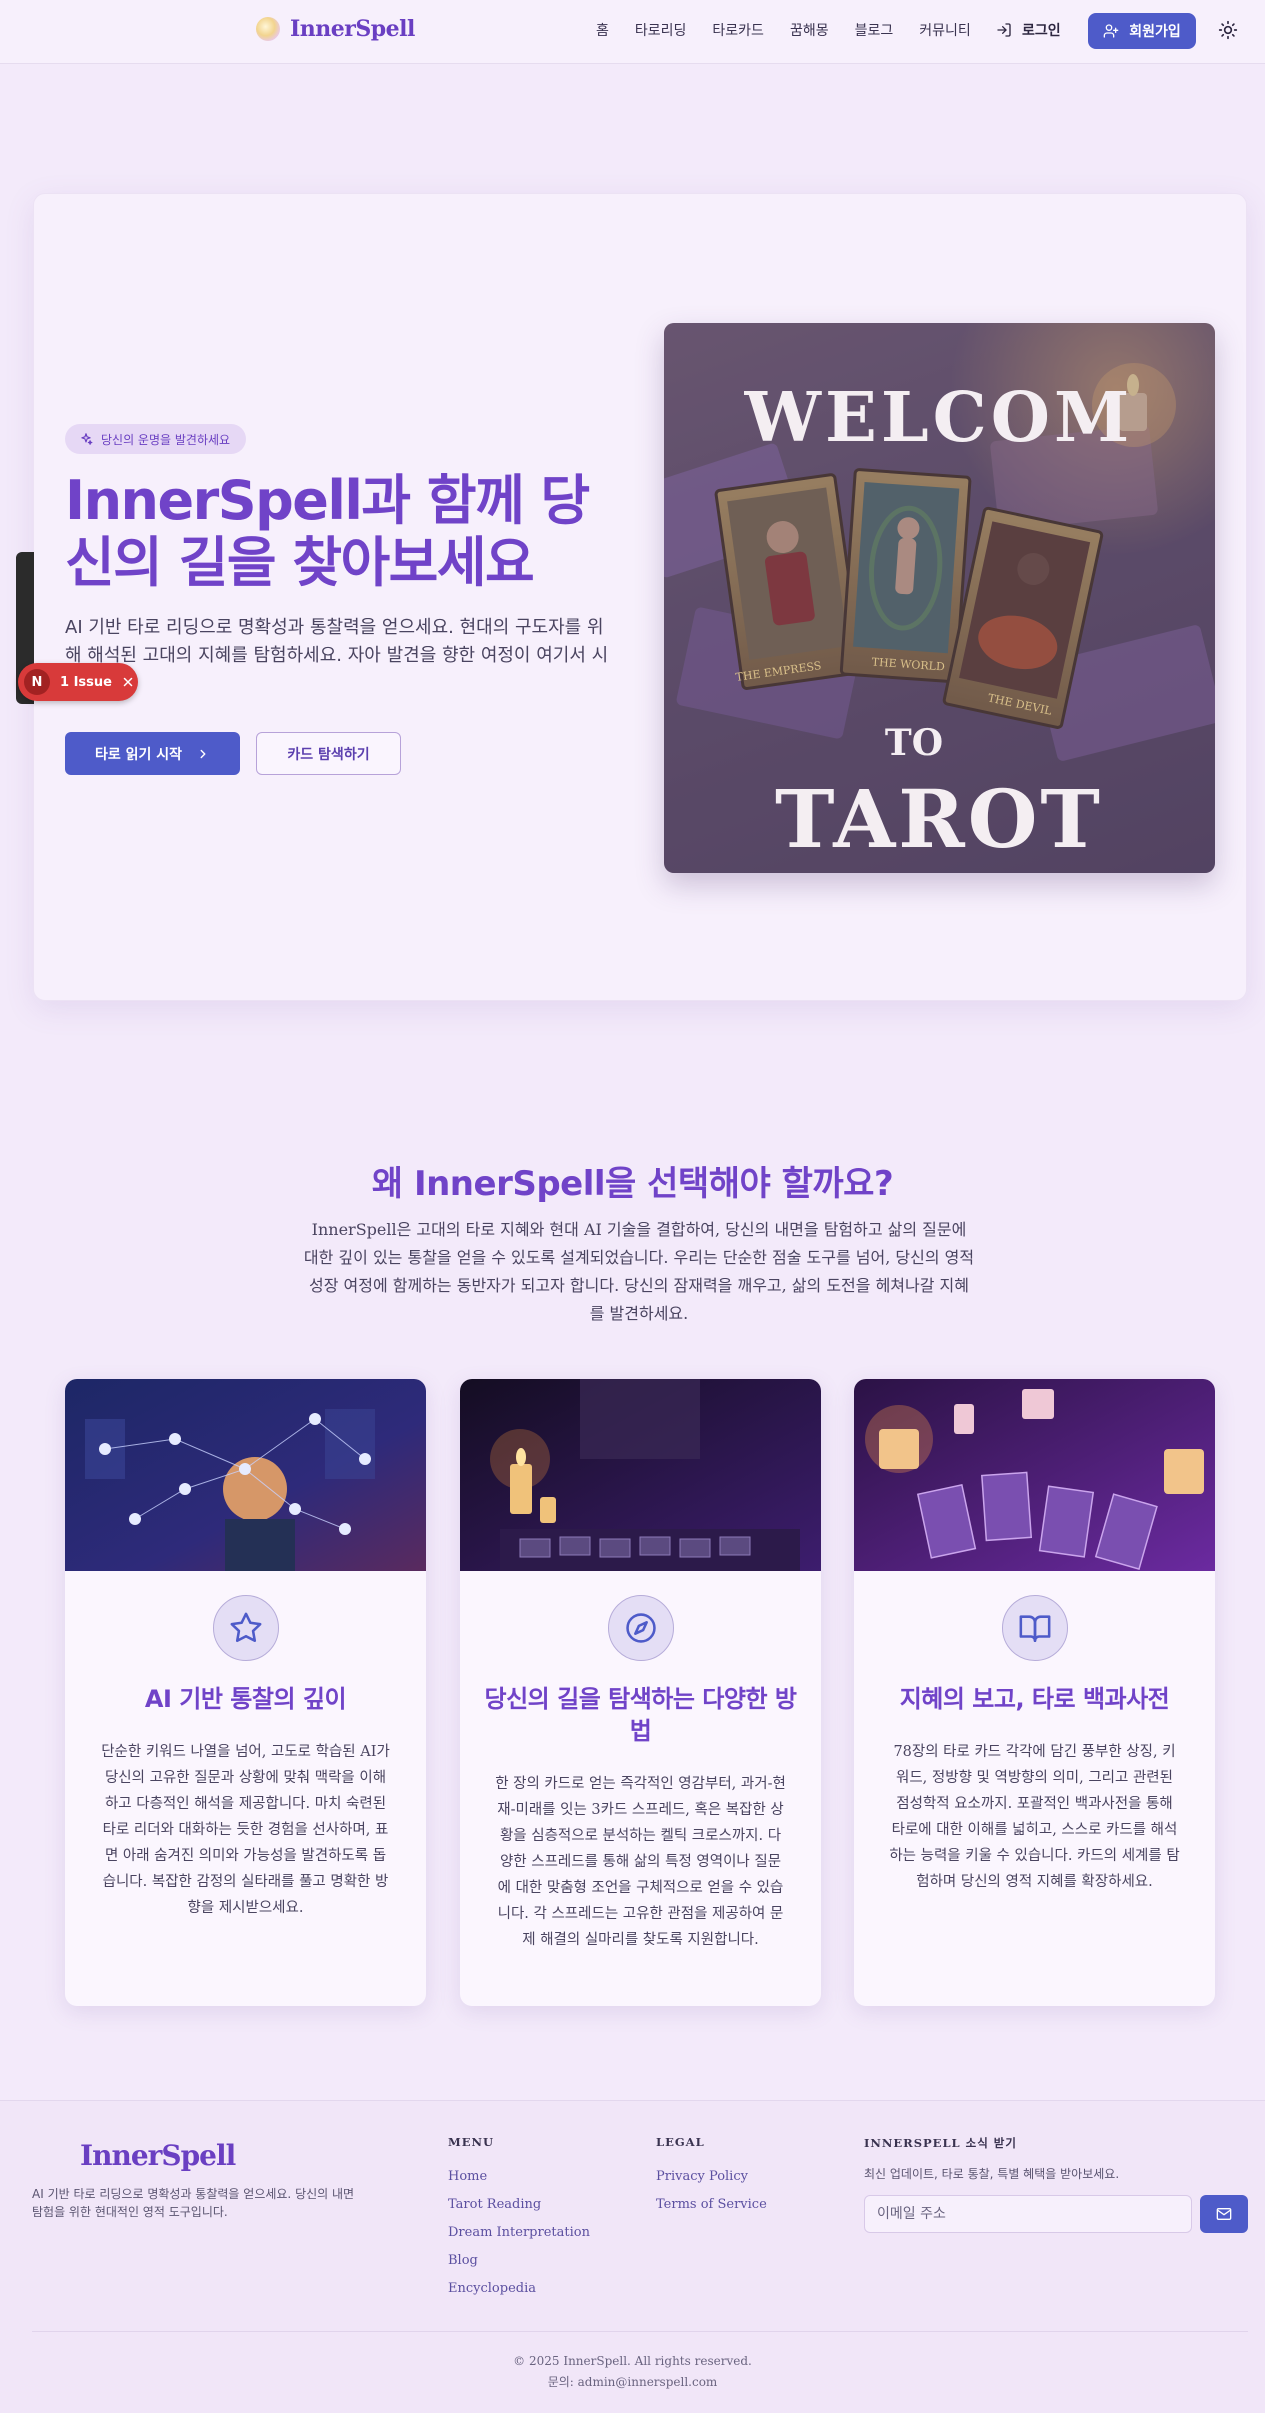 The image size is (1265, 2413). What do you see at coordinates (738, 30) in the screenshot?
I see `nav-link-tarot-cards: 타로카드` at bounding box center [738, 30].